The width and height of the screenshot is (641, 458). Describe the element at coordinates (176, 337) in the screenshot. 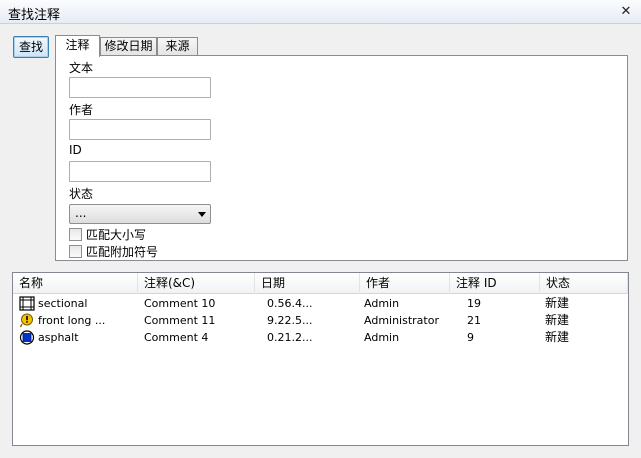

I see `row-comment: Comment 4` at that location.